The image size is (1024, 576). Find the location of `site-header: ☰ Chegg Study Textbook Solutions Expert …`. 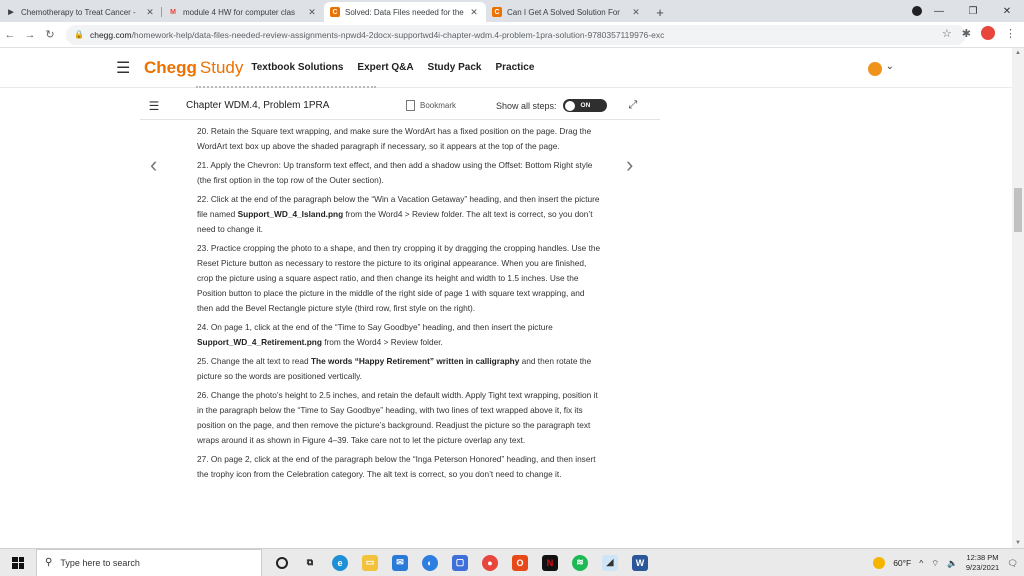

site-header: ☰ Chegg Study Textbook Solutions Expert … is located at coordinates (506, 68).